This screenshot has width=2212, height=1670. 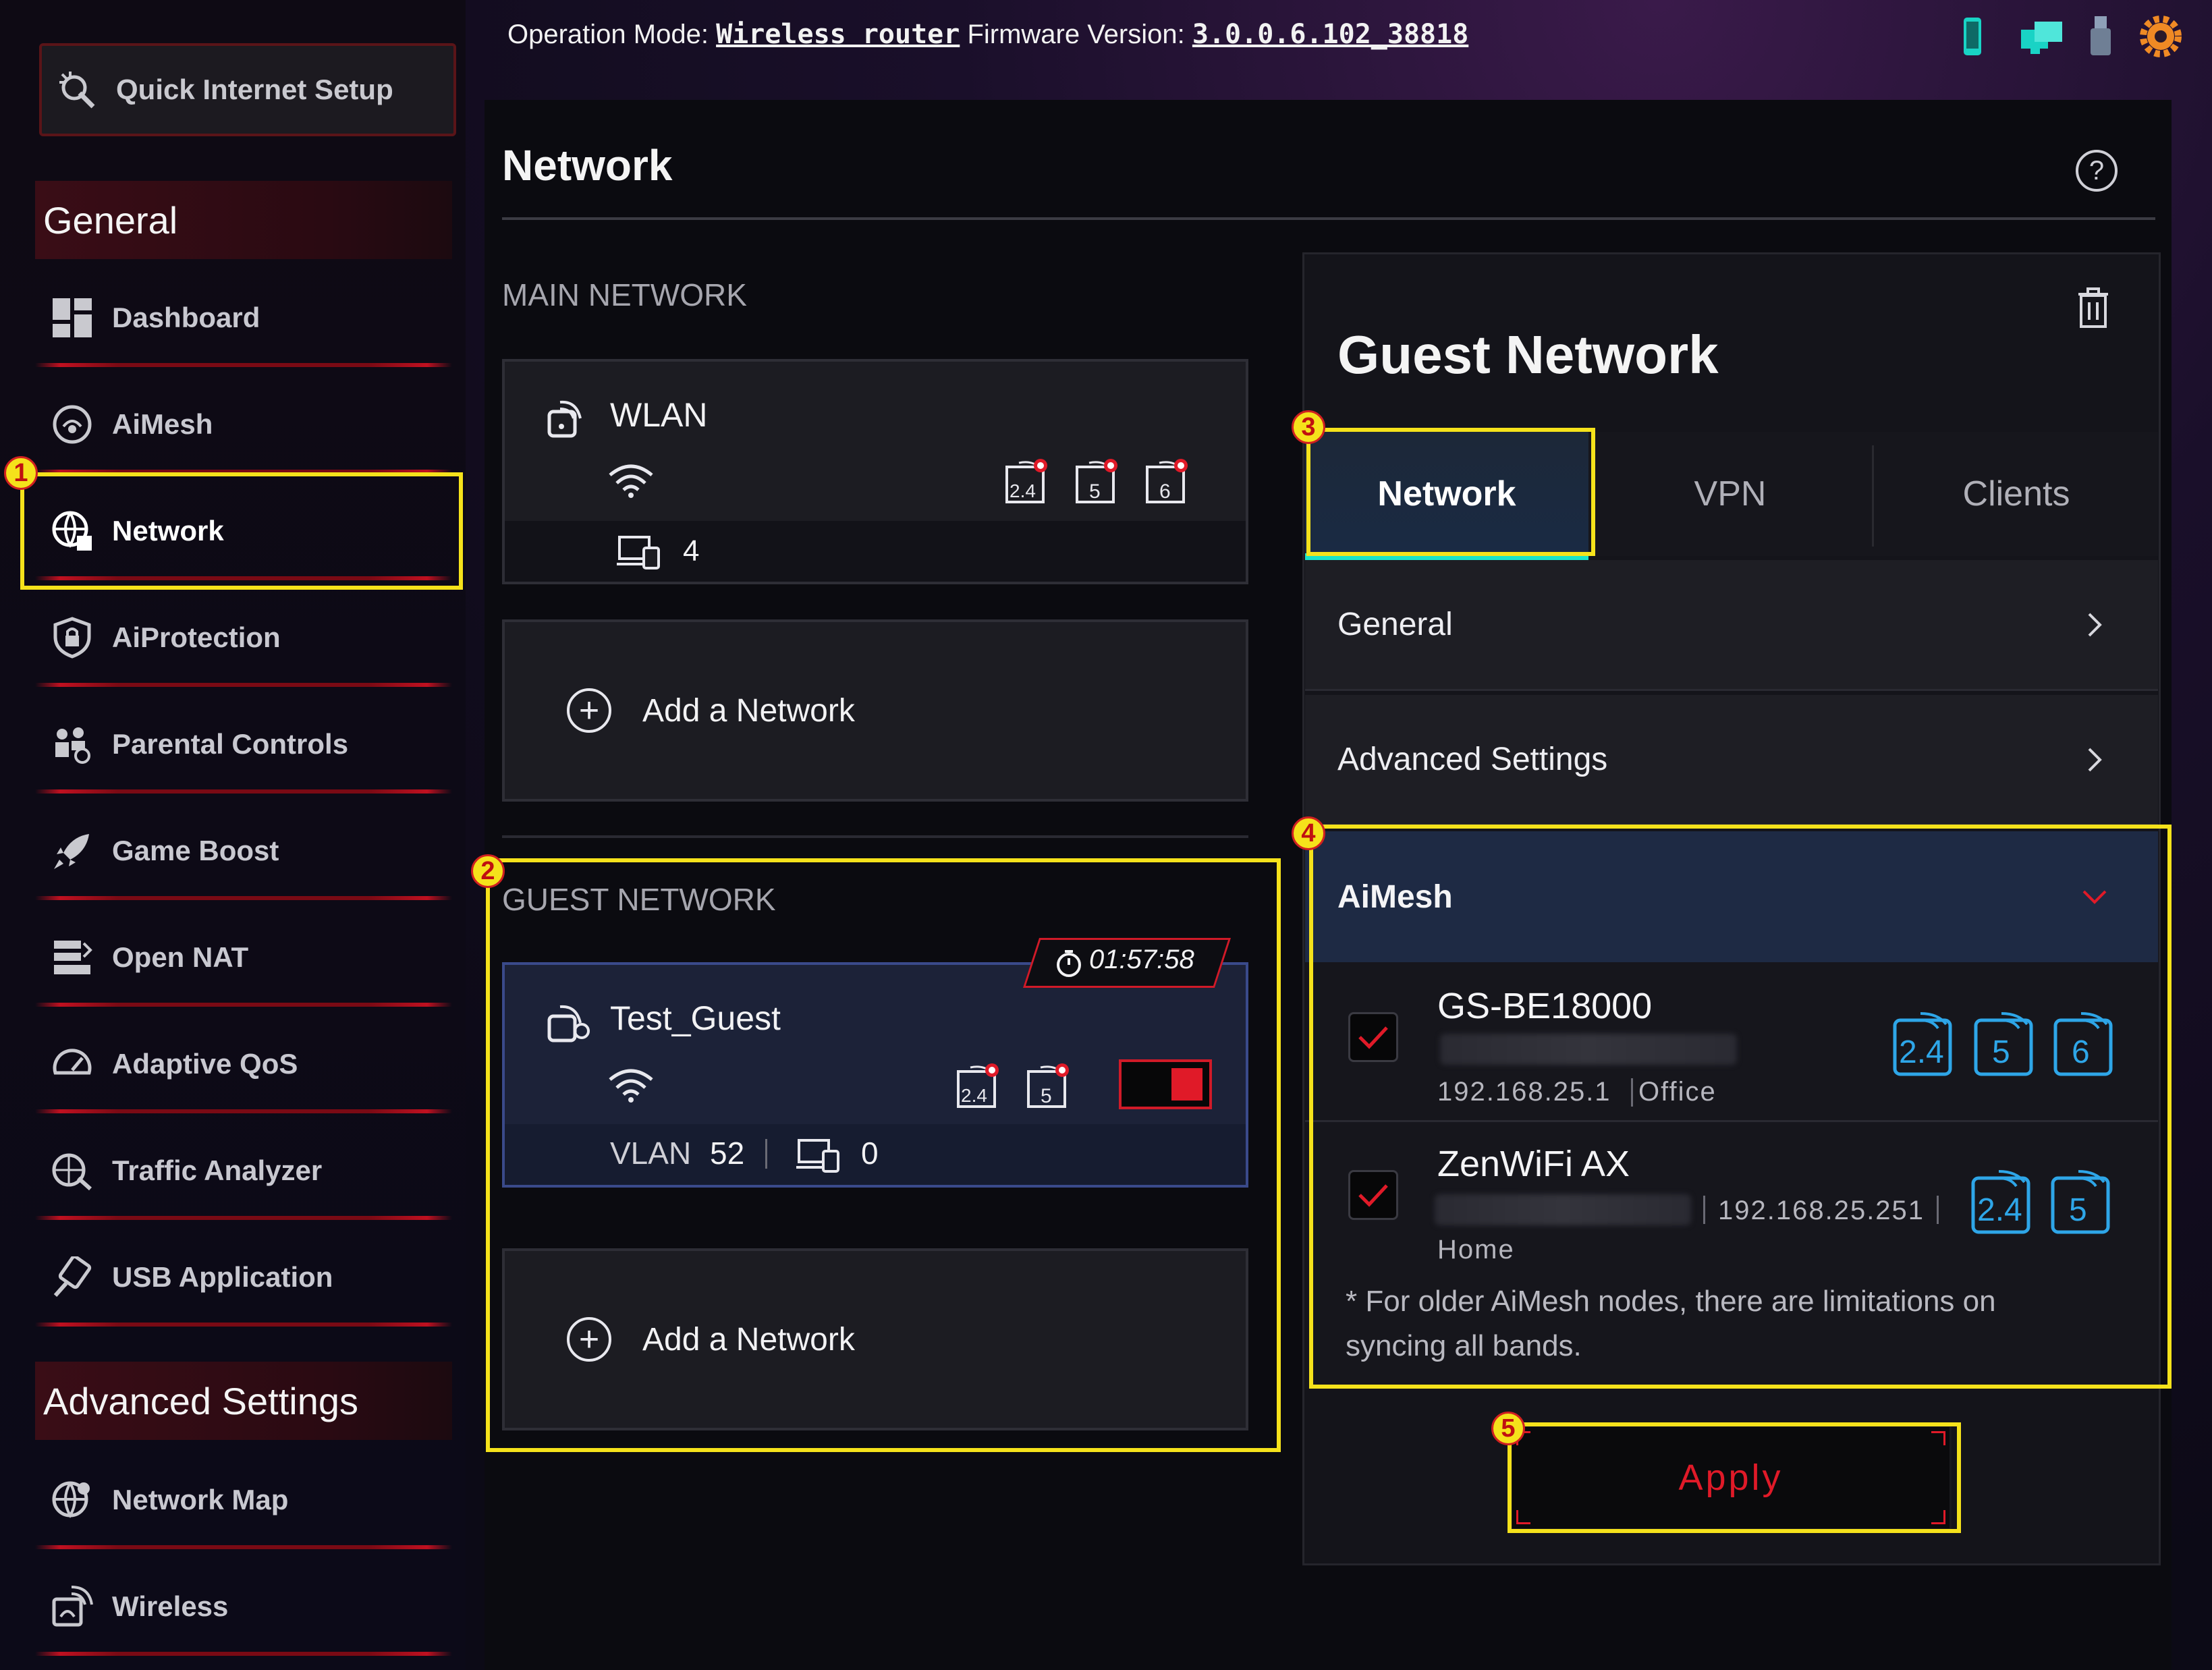 I want to click on sidebar-item-adaptive-qos: Adaptive QoS, so click(x=243, y=1064).